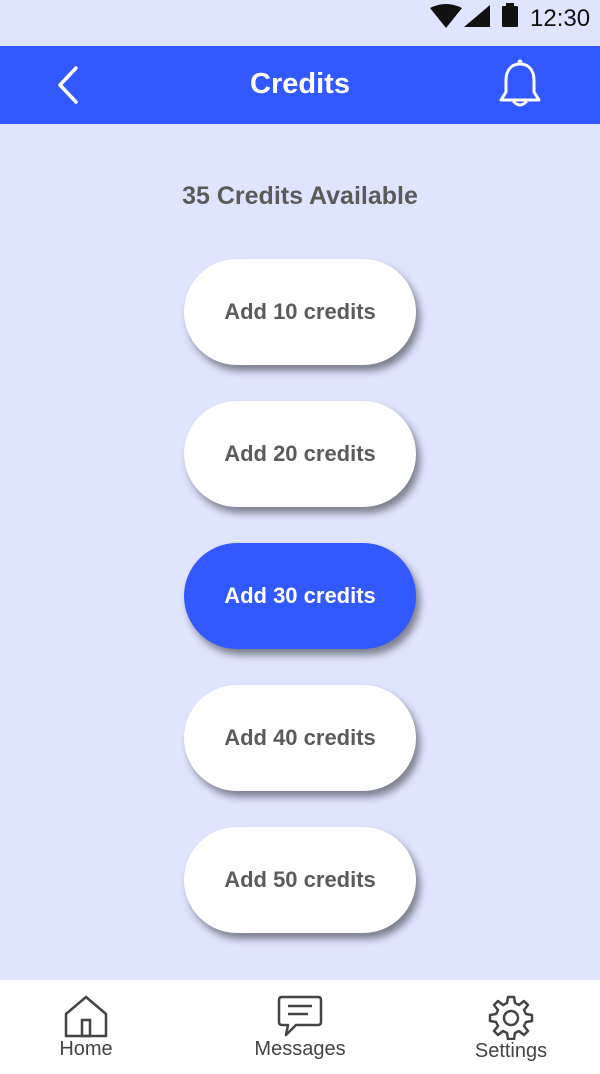 This screenshot has width=600, height=1074. What do you see at coordinates (300, 196) in the screenshot?
I see `credits-available-text: 35 Credits Available` at bounding box center [300, 196].